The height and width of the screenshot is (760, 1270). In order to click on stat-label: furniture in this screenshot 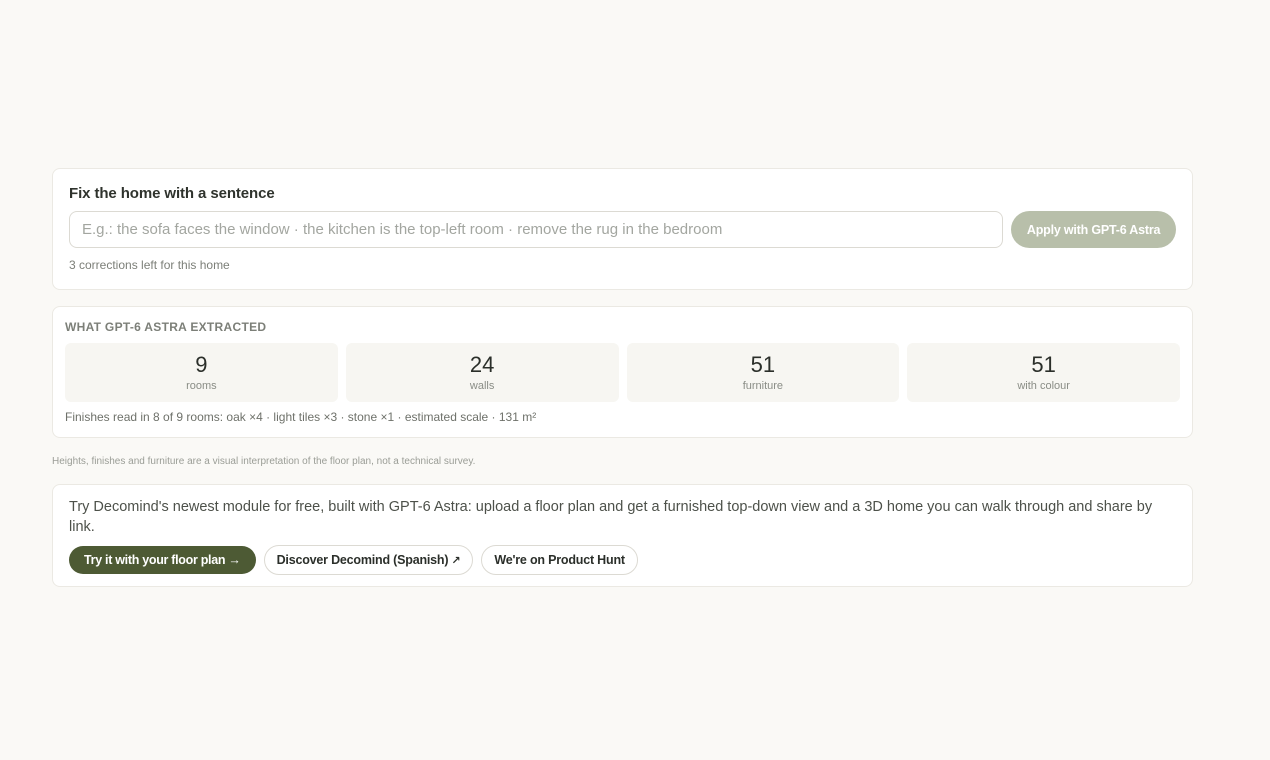, I will do `click(763, 386)`.